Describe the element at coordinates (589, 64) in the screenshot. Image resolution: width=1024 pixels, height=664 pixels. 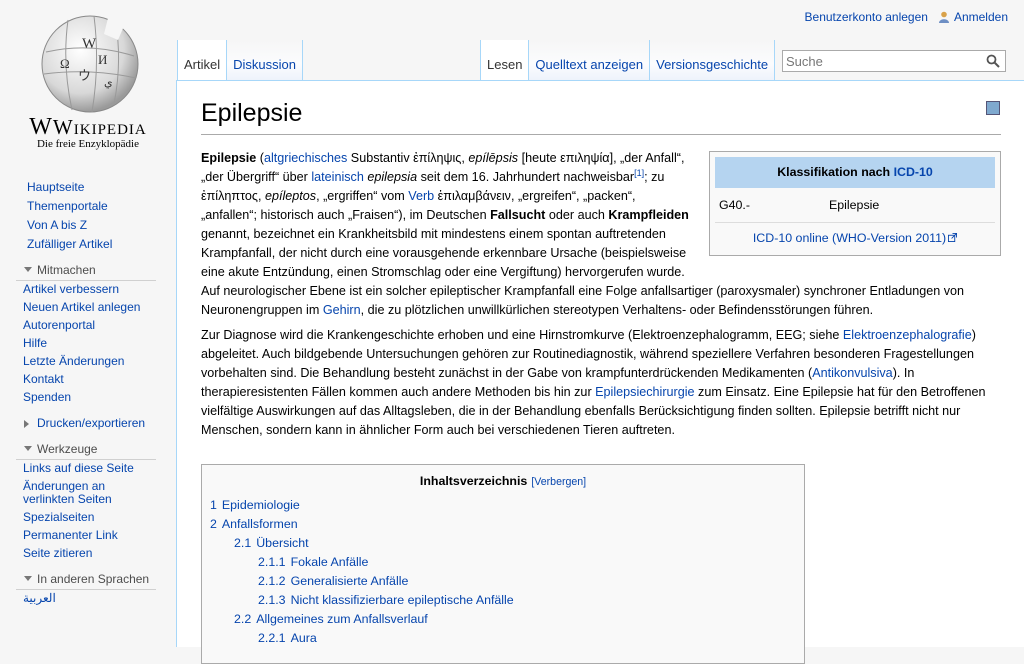
I see `tab-label: Quelltext anzeigen` at that location.